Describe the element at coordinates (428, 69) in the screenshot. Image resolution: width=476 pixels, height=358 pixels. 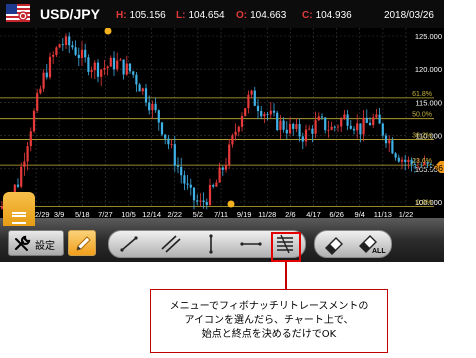
I see `price-tick-label: 120.000` at that location.